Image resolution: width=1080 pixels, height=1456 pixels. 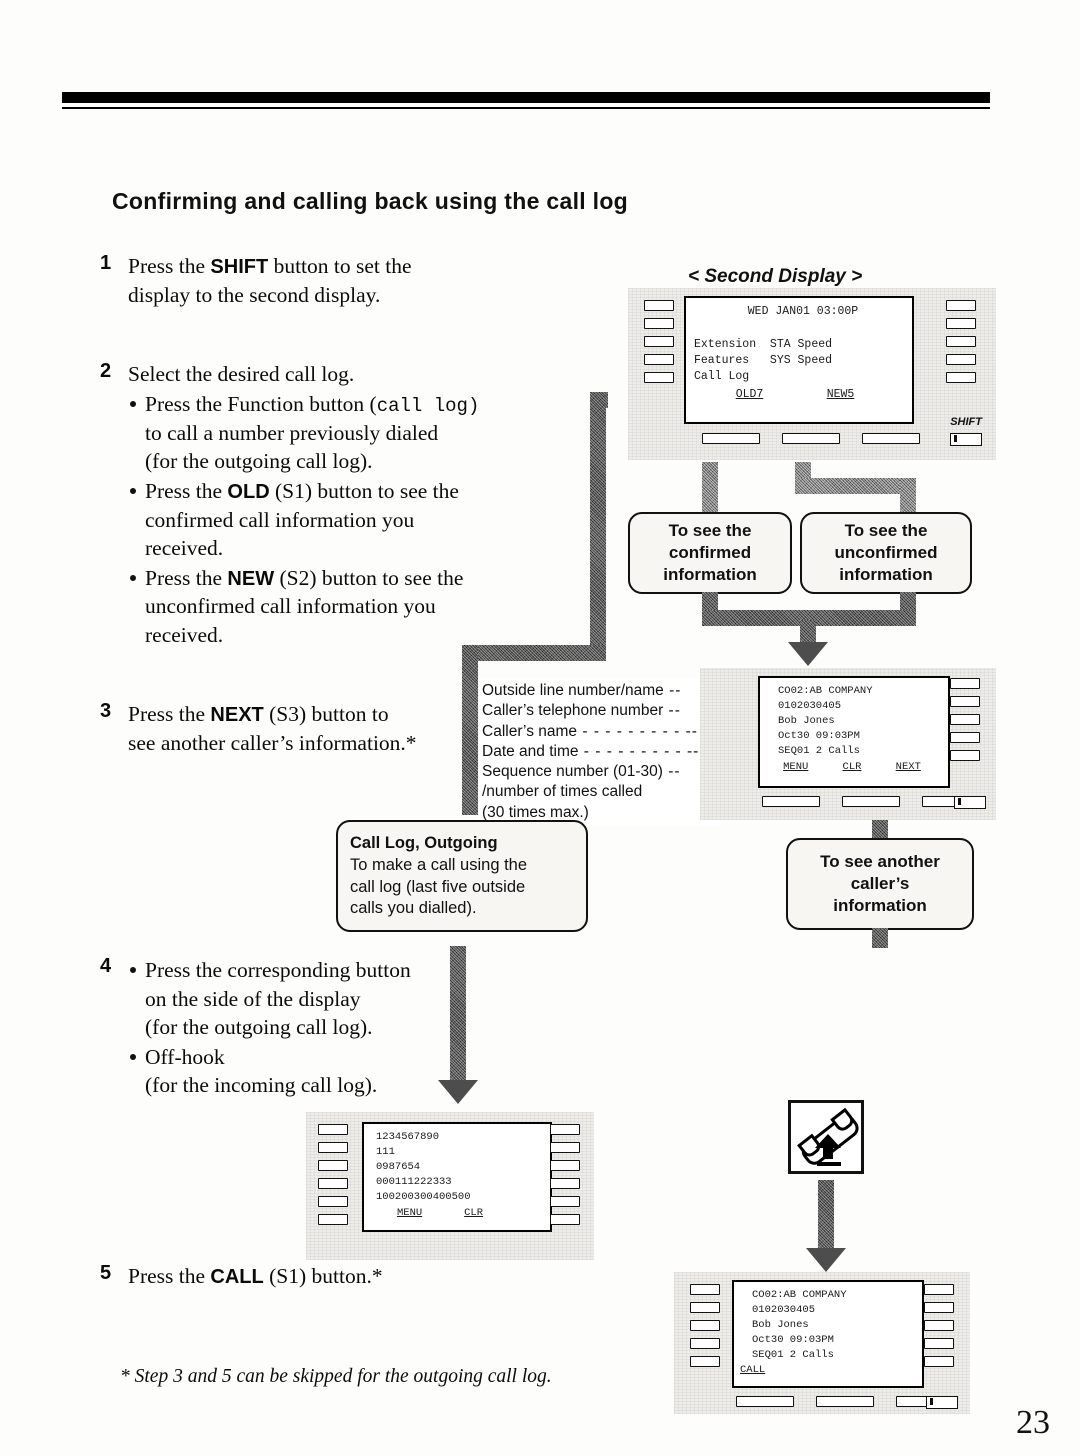 I want to click on detail-right-keys, so click(x=965, y=723).